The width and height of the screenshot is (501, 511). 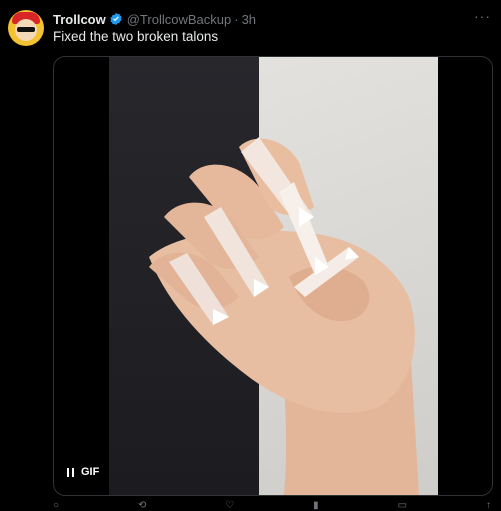 I want to click on avatar, so click(x=26, y=28).